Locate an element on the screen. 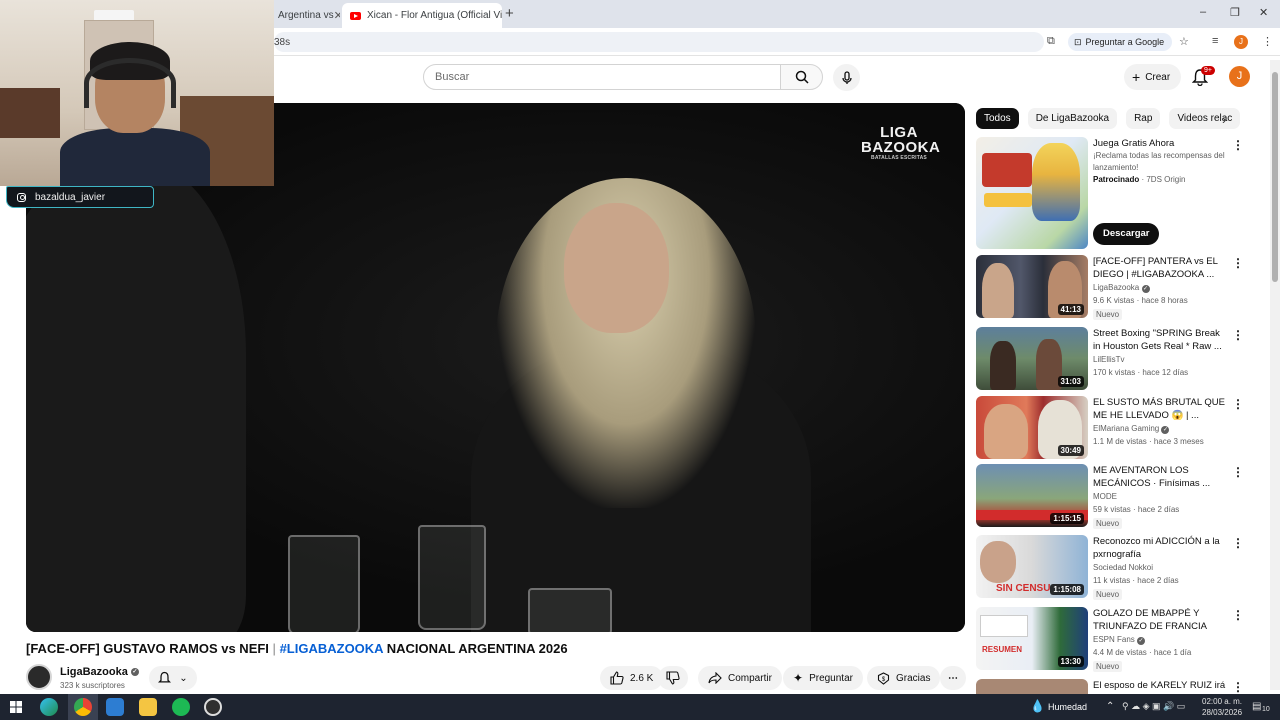 This screenshot has height=720, width=1280. thumb-score-box is located at coordinates (1004, 626).